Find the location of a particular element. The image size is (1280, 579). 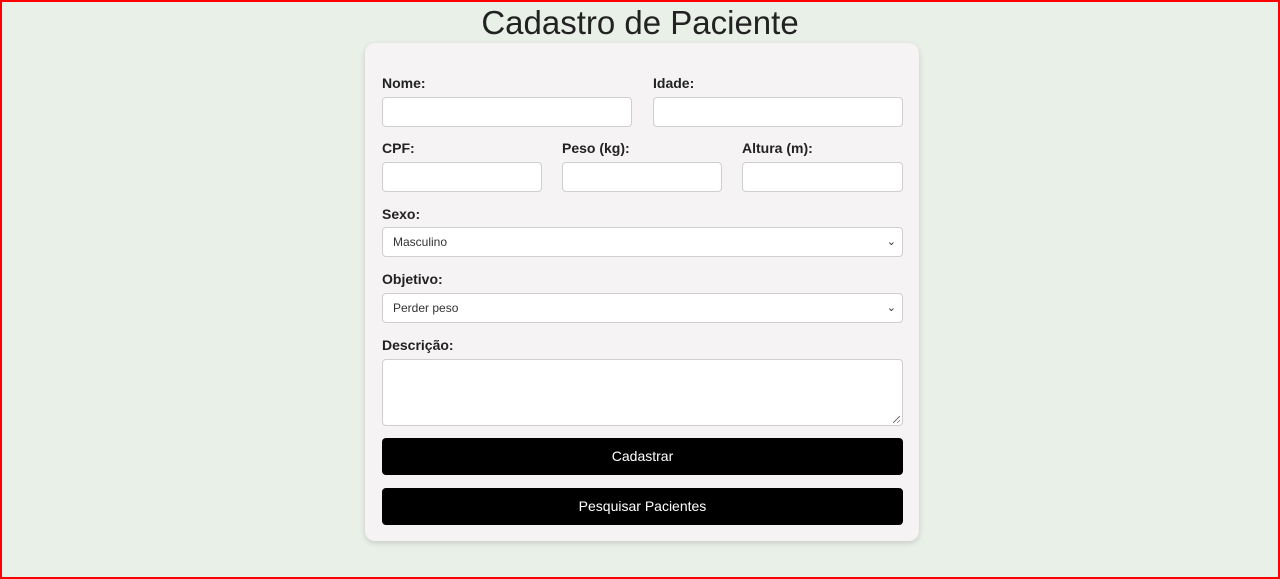

objetivo-select: Perder peso ⌄ is located at coordinates (642, 308).